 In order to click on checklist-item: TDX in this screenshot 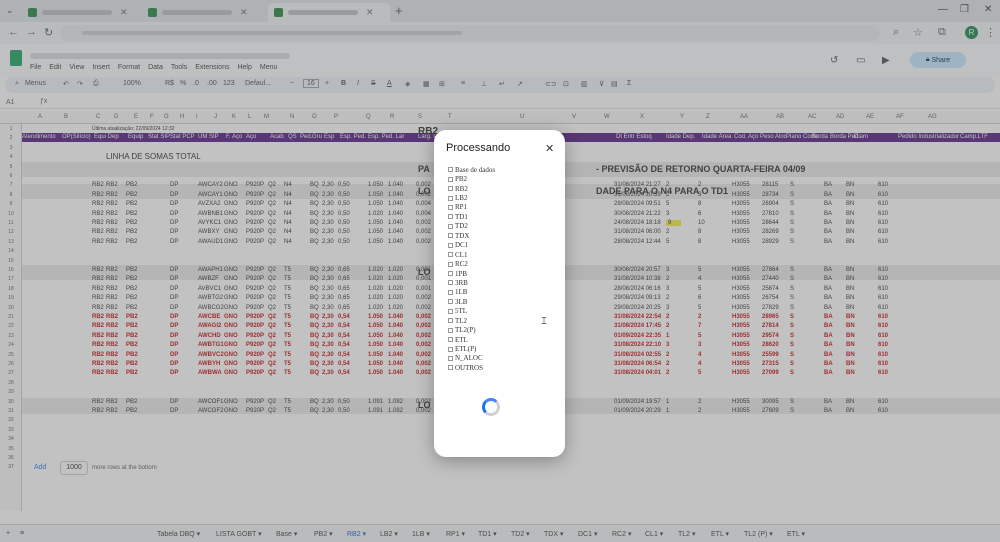, I will do `click(471, 235)`.